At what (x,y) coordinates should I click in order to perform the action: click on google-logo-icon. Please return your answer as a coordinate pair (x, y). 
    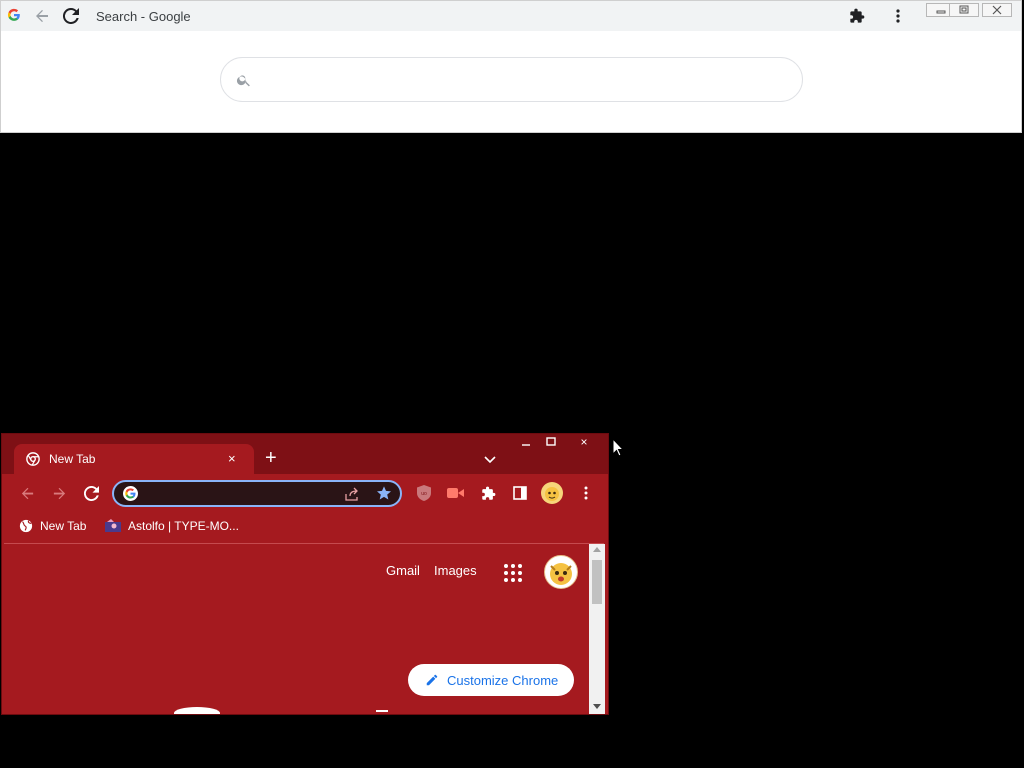
    Looking at the image, I should click on (13, 14).